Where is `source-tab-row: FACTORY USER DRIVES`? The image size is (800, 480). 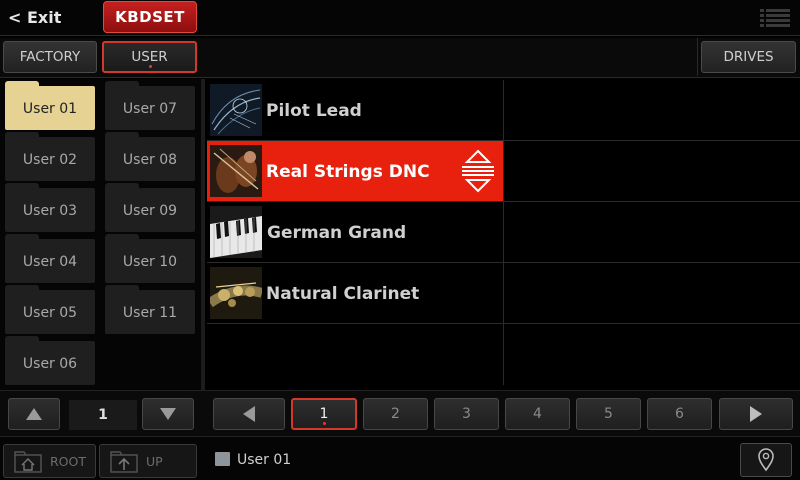 source-tab-row: FACTORY USER DRIVES is located at coordinates (400, 58).